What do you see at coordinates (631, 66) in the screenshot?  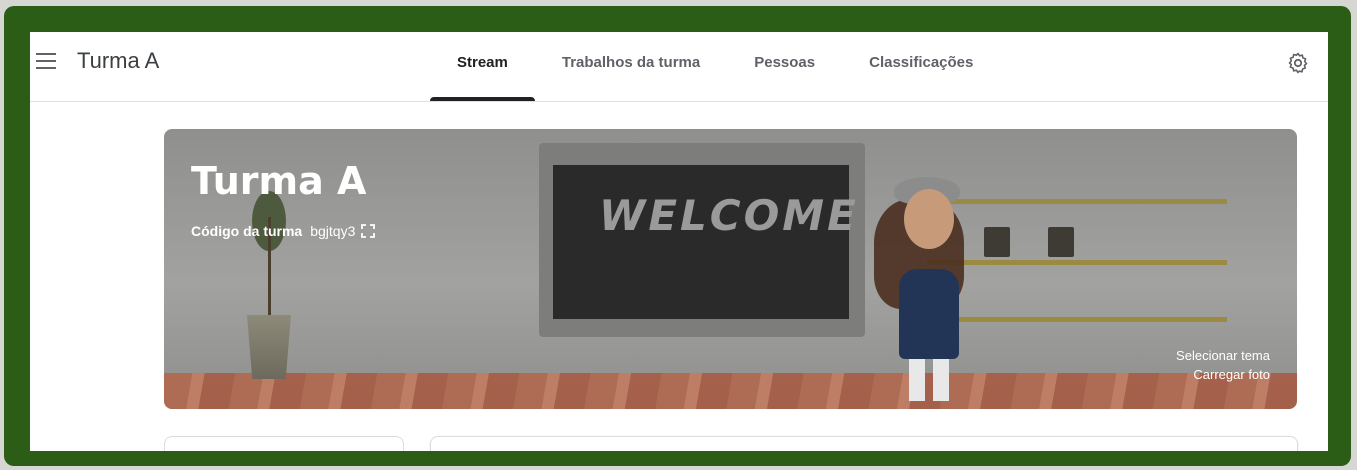 I see `tab-classwork: Trabalhos da turma` at bounding box center [631, 66].